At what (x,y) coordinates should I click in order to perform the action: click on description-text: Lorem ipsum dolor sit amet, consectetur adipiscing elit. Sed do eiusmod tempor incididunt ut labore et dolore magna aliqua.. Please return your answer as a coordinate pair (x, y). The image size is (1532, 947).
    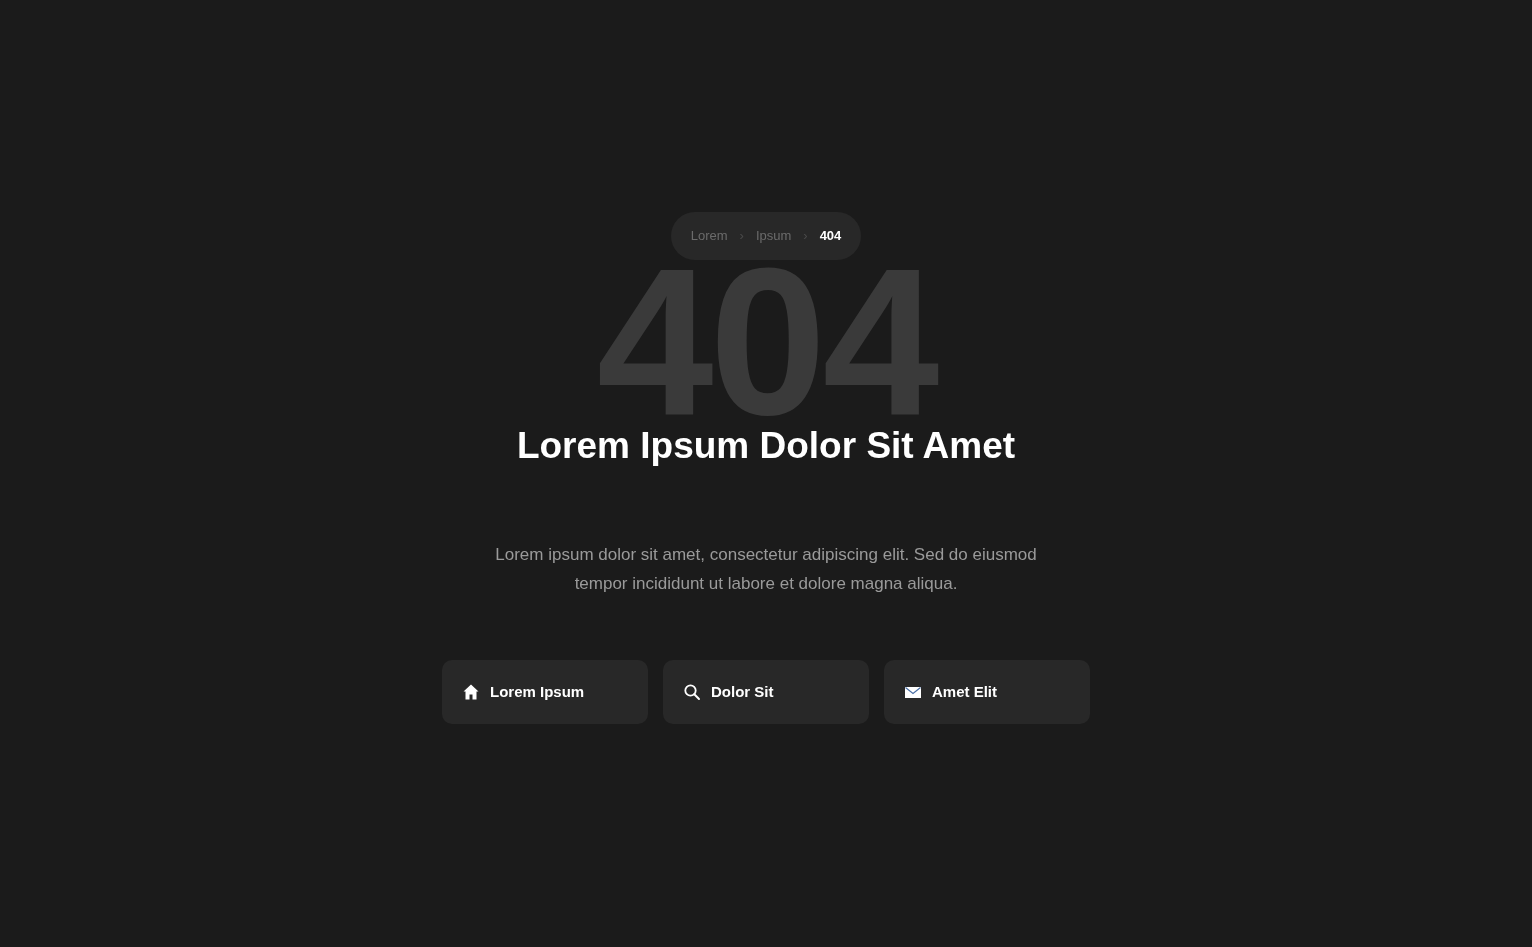
    Looking at the image, I should click on (766, 569).